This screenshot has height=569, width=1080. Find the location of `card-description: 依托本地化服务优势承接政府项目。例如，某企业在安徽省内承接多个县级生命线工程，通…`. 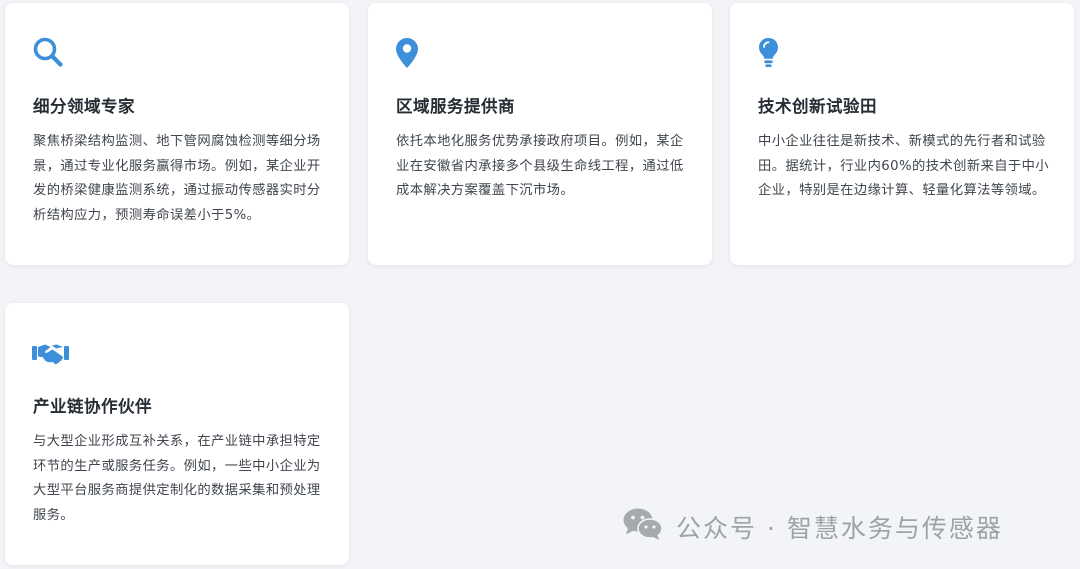

card-description: 依托本地化服务优势承接政府项目。例如，某企业在安徽省内承接多个县级生命线工程，通… is located at coordinates (540, 166).